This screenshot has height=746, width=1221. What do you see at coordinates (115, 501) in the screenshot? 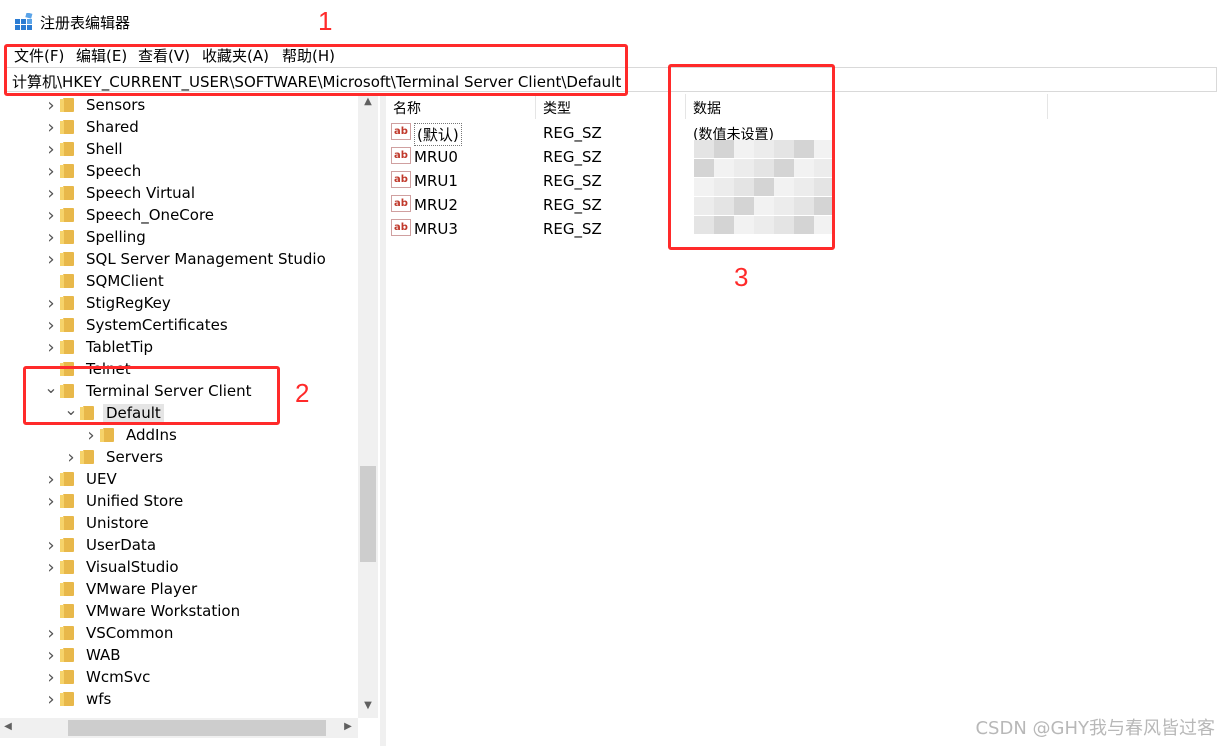
I see `tree-item: › Unified Store` at bounding box center [115, 501].